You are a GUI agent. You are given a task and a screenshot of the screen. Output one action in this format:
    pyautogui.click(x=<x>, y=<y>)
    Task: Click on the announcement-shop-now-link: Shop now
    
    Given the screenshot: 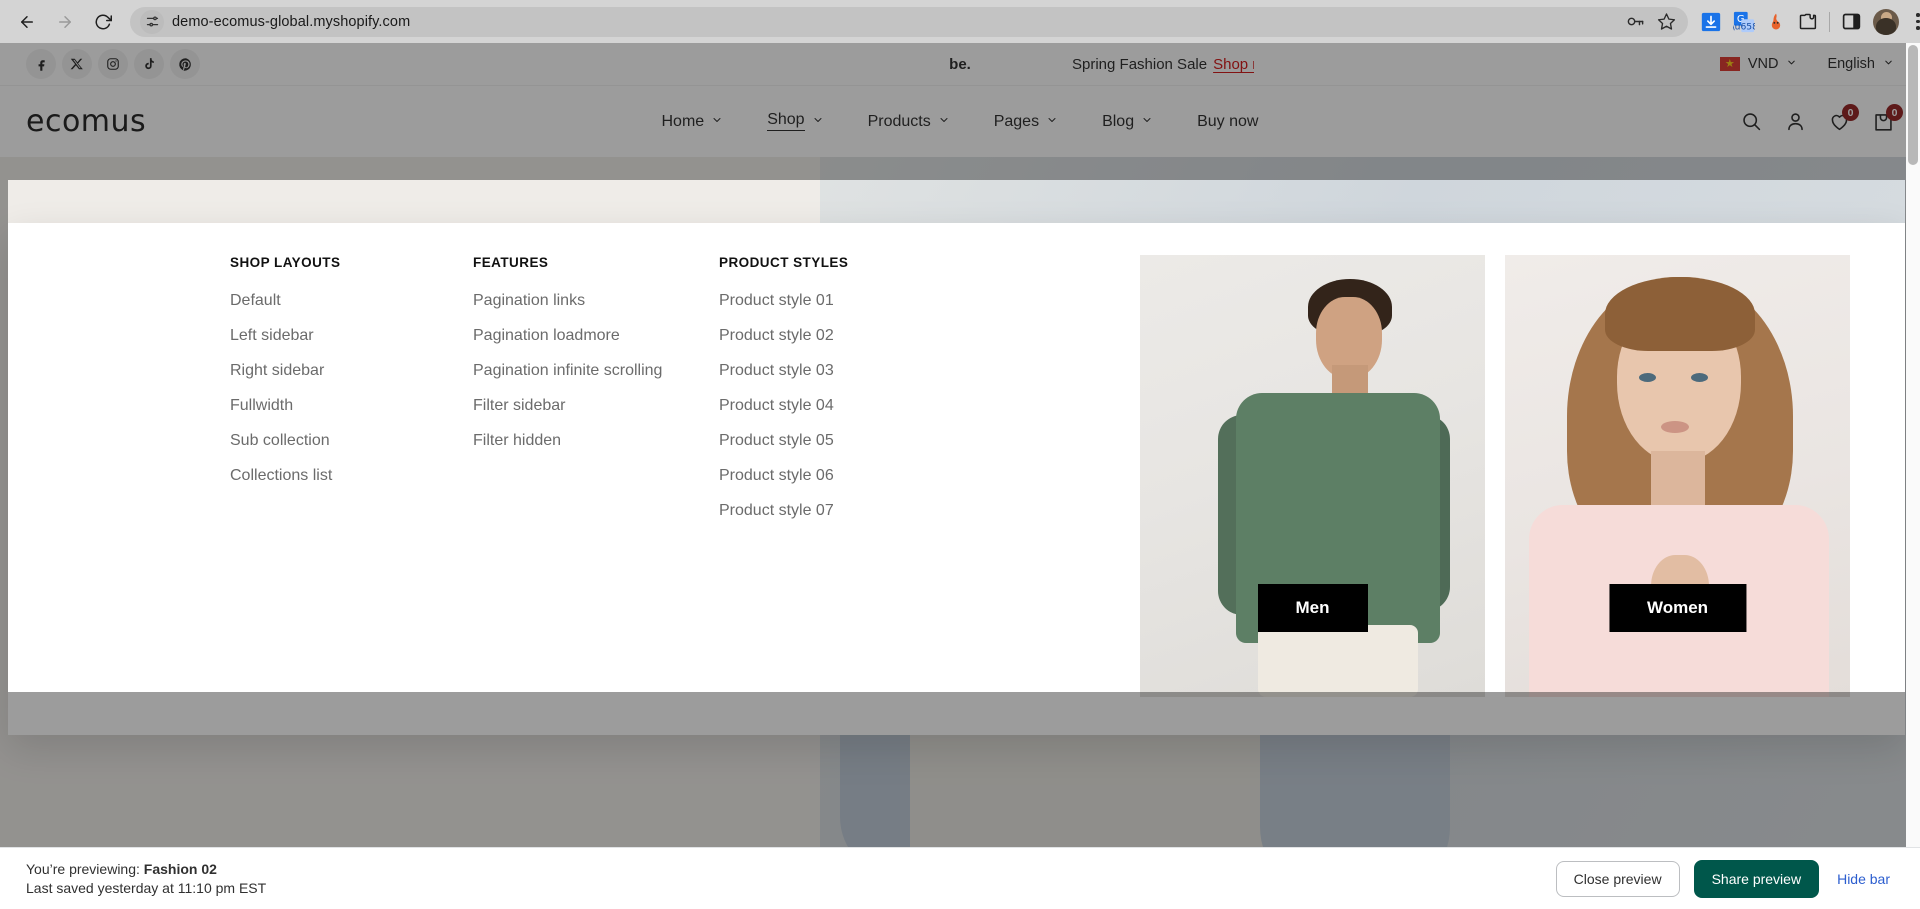 What is the action you would take?
    pyautogui.click(x=1233, y=64)
    